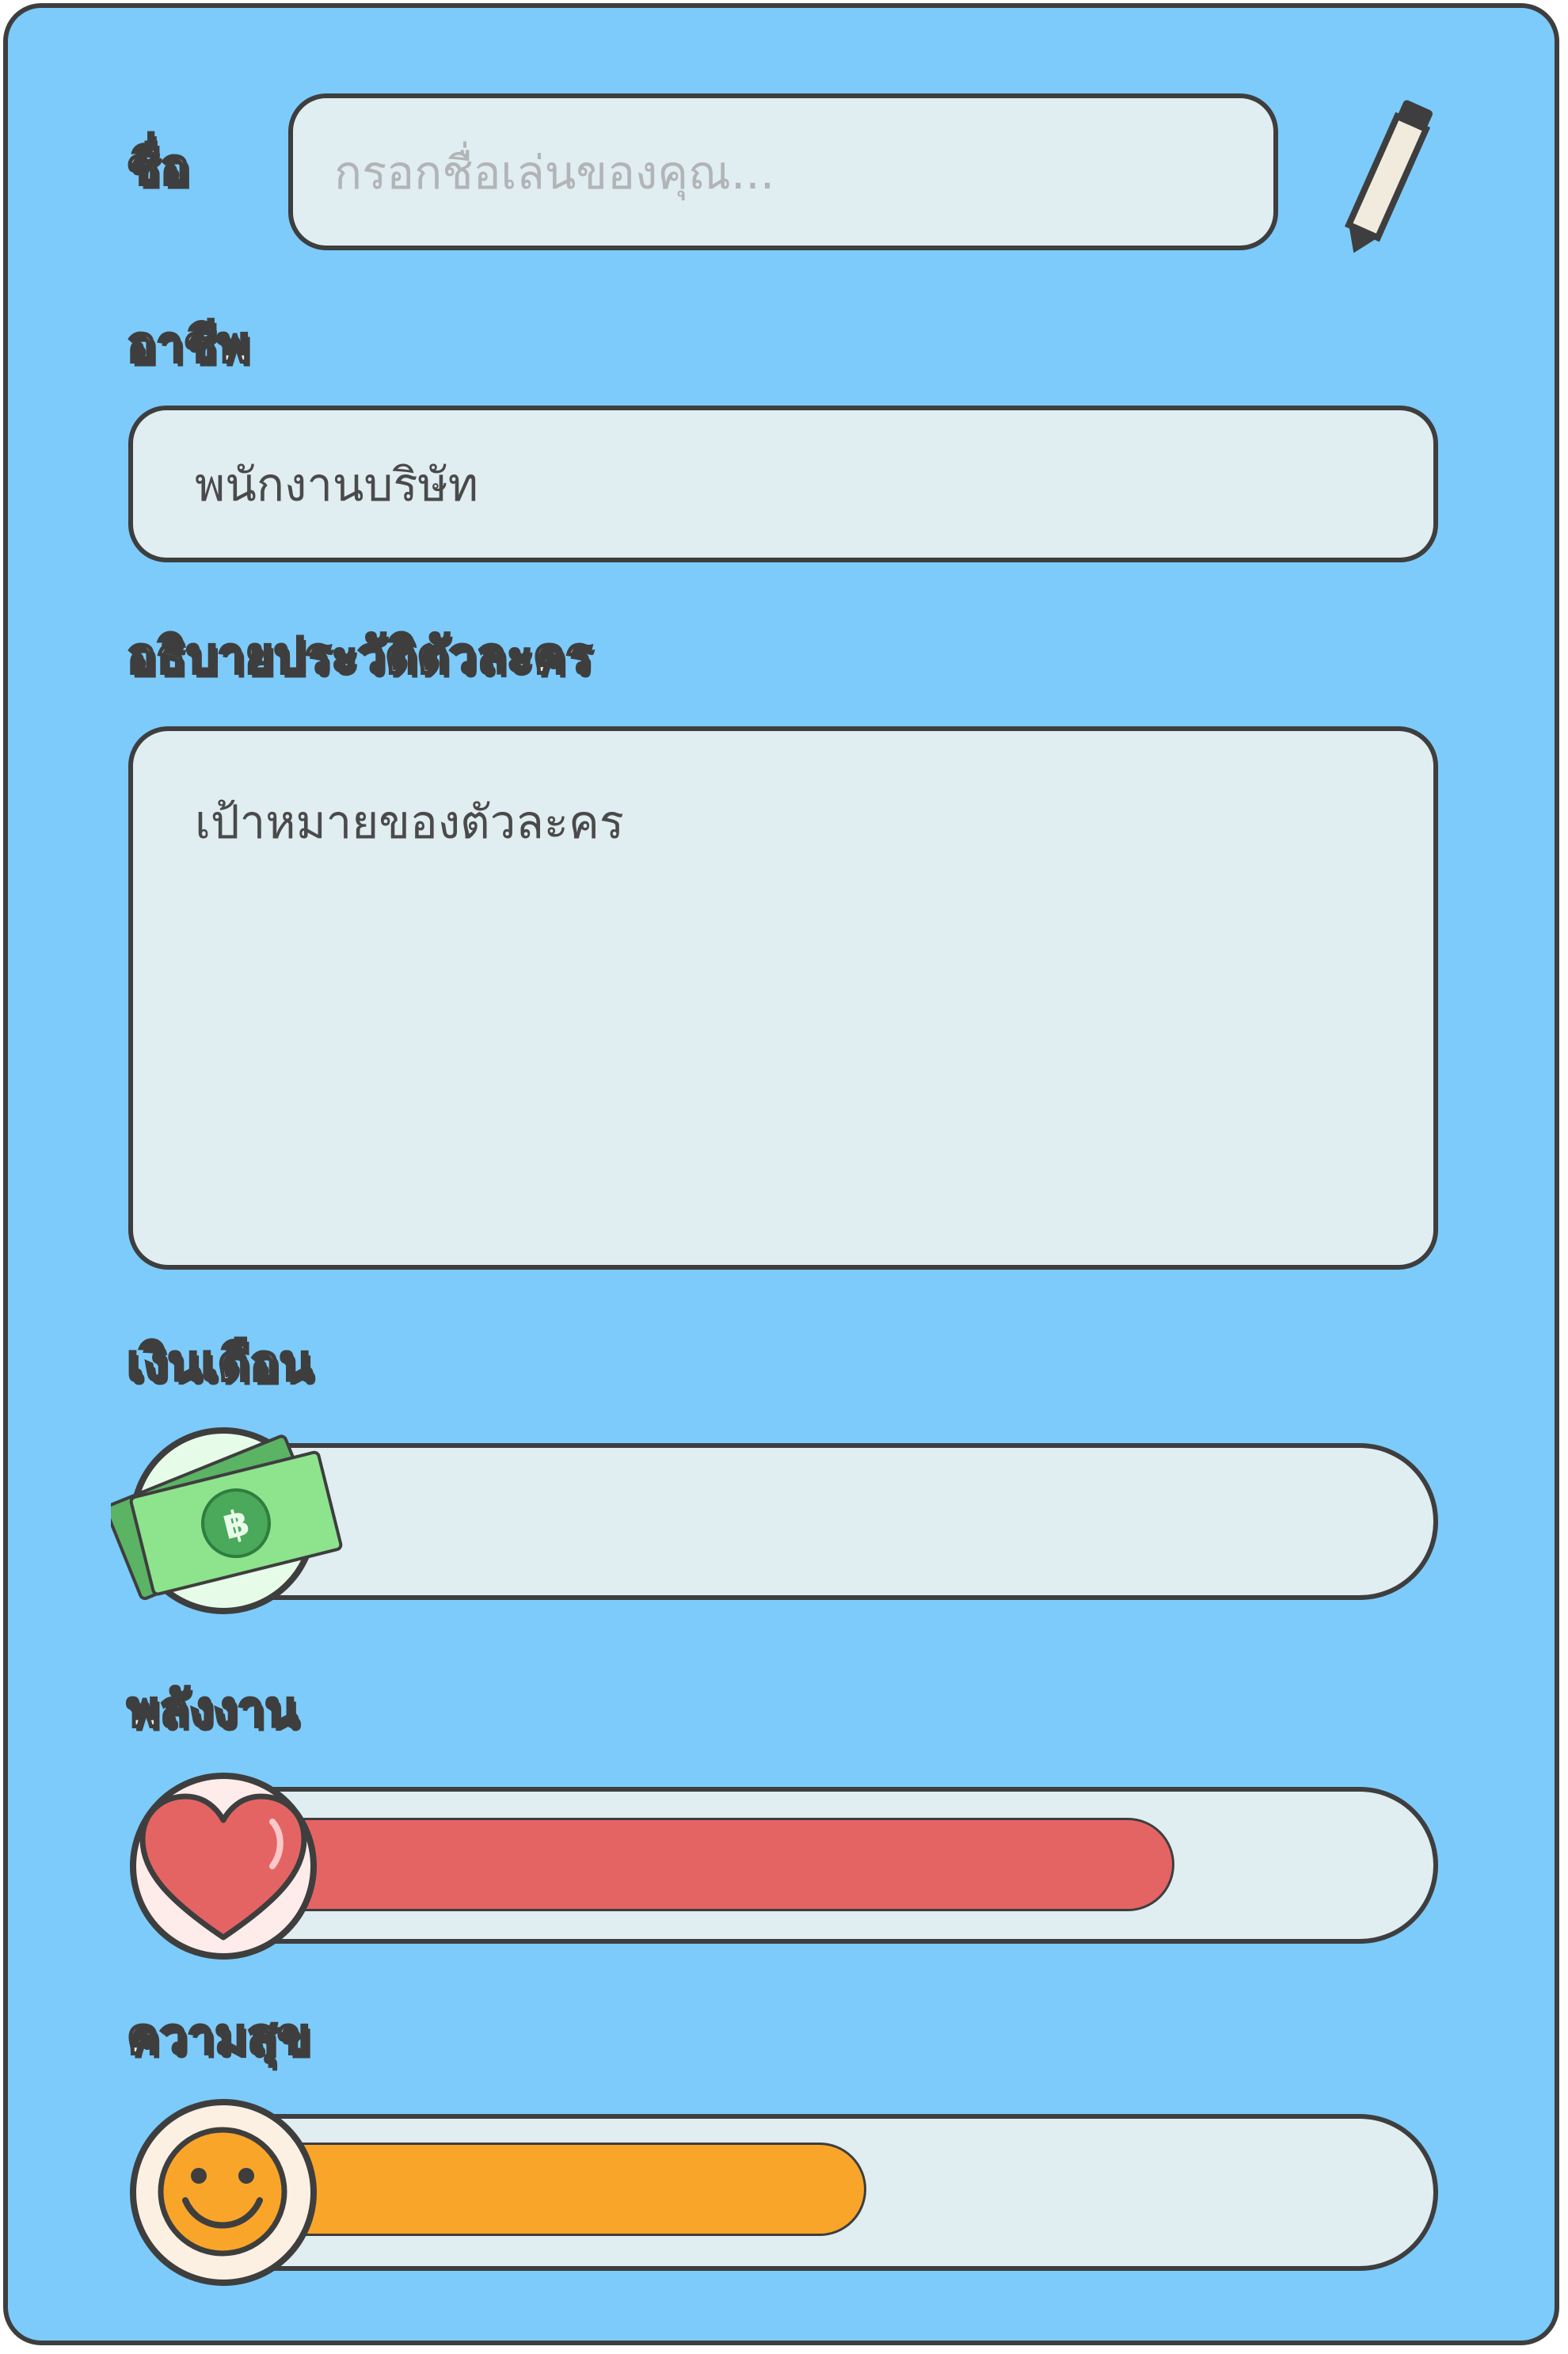 This screenshot has height=2354, width=1568. Describe the element at coordinates (730, 1864) in the screenshot. I see `energy-bar-fill` at that location.